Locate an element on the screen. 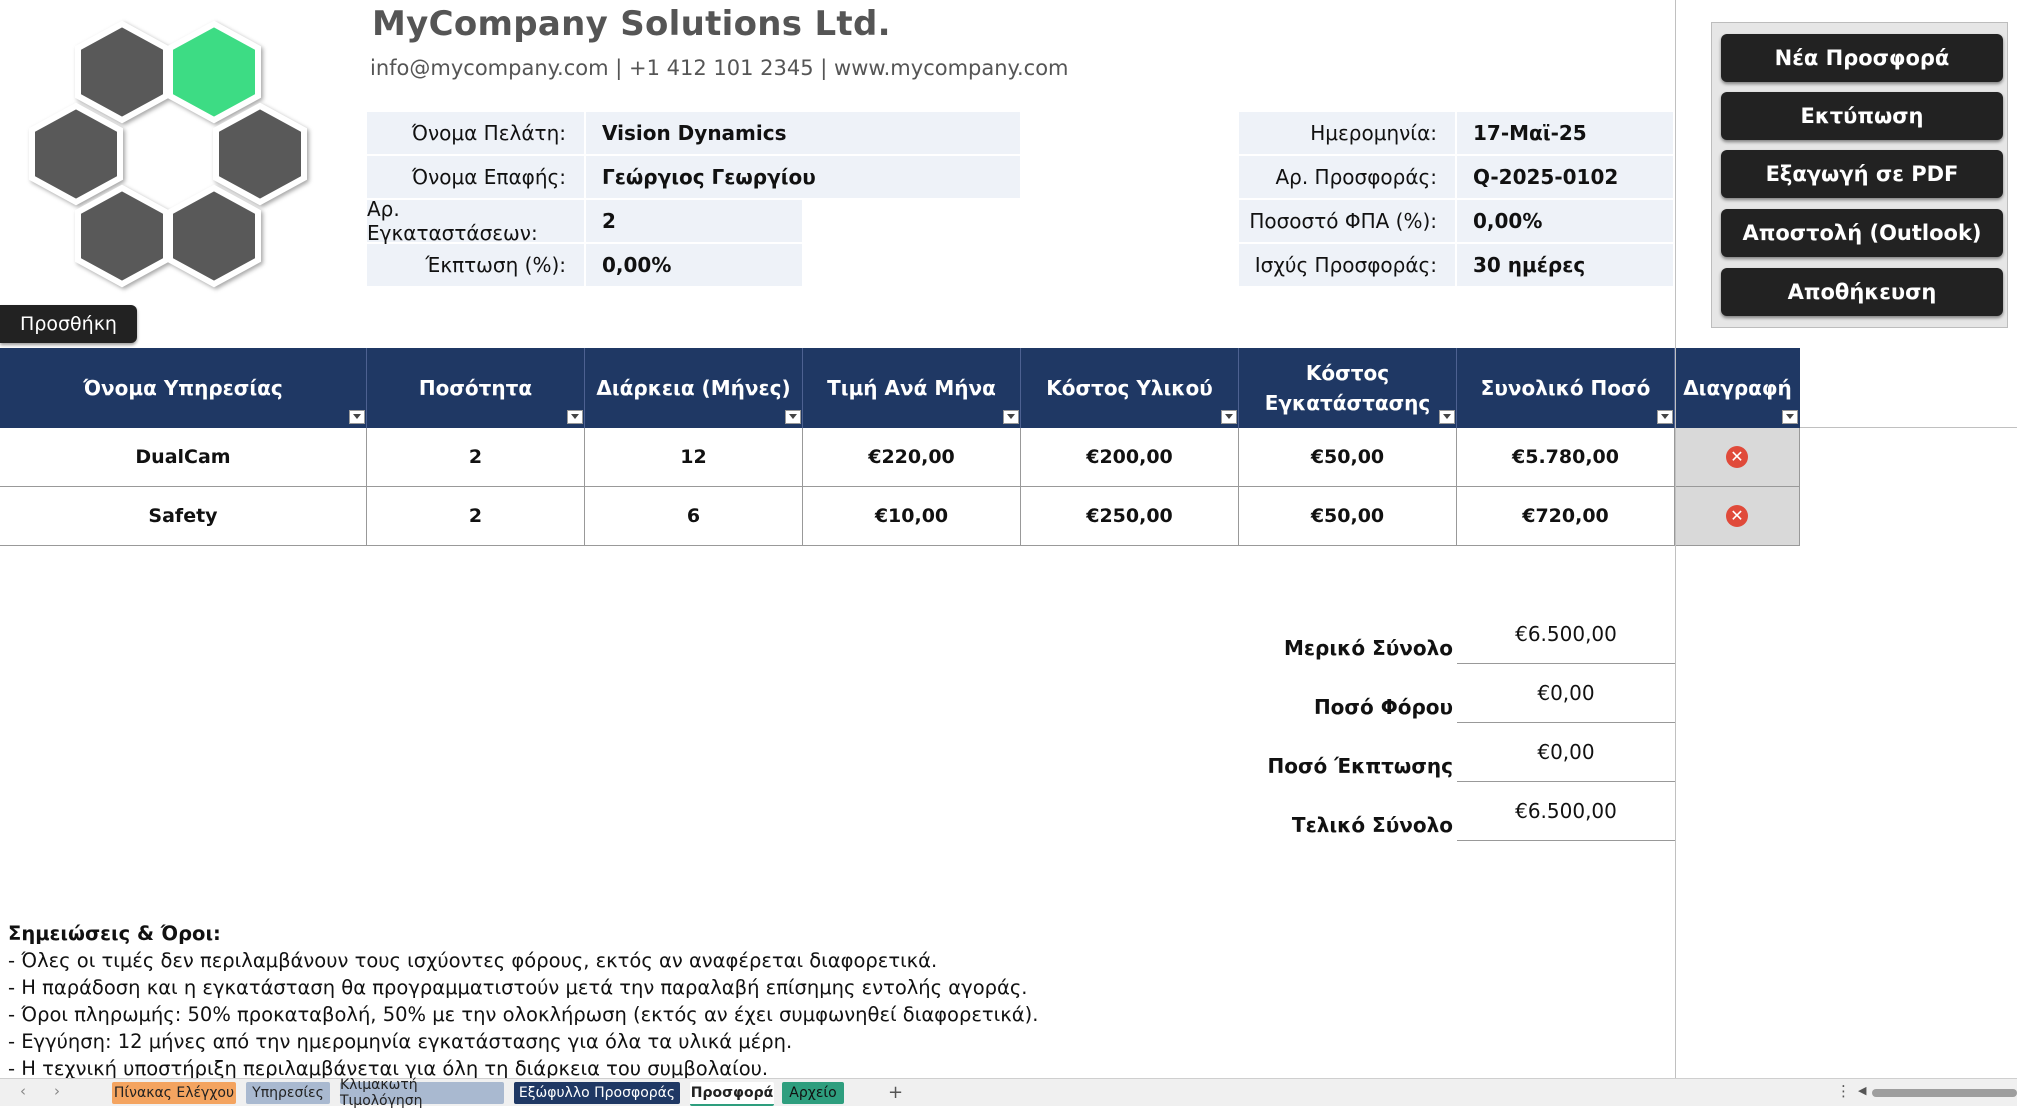 The height and width of the screenshot is (1109, 2017). discount-amount-value: €0,00 is located at coordinates (1566, 757).